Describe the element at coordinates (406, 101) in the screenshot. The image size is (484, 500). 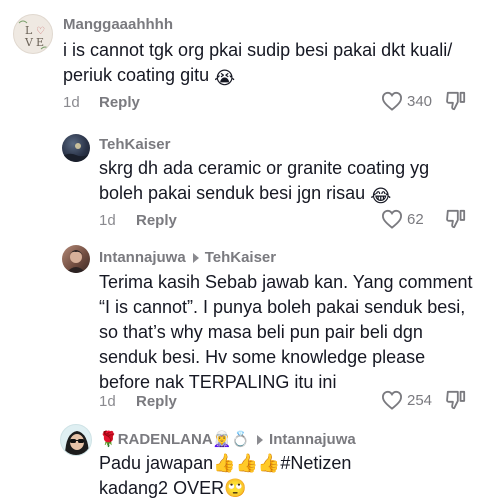
I see `like-button: 340` at that location.